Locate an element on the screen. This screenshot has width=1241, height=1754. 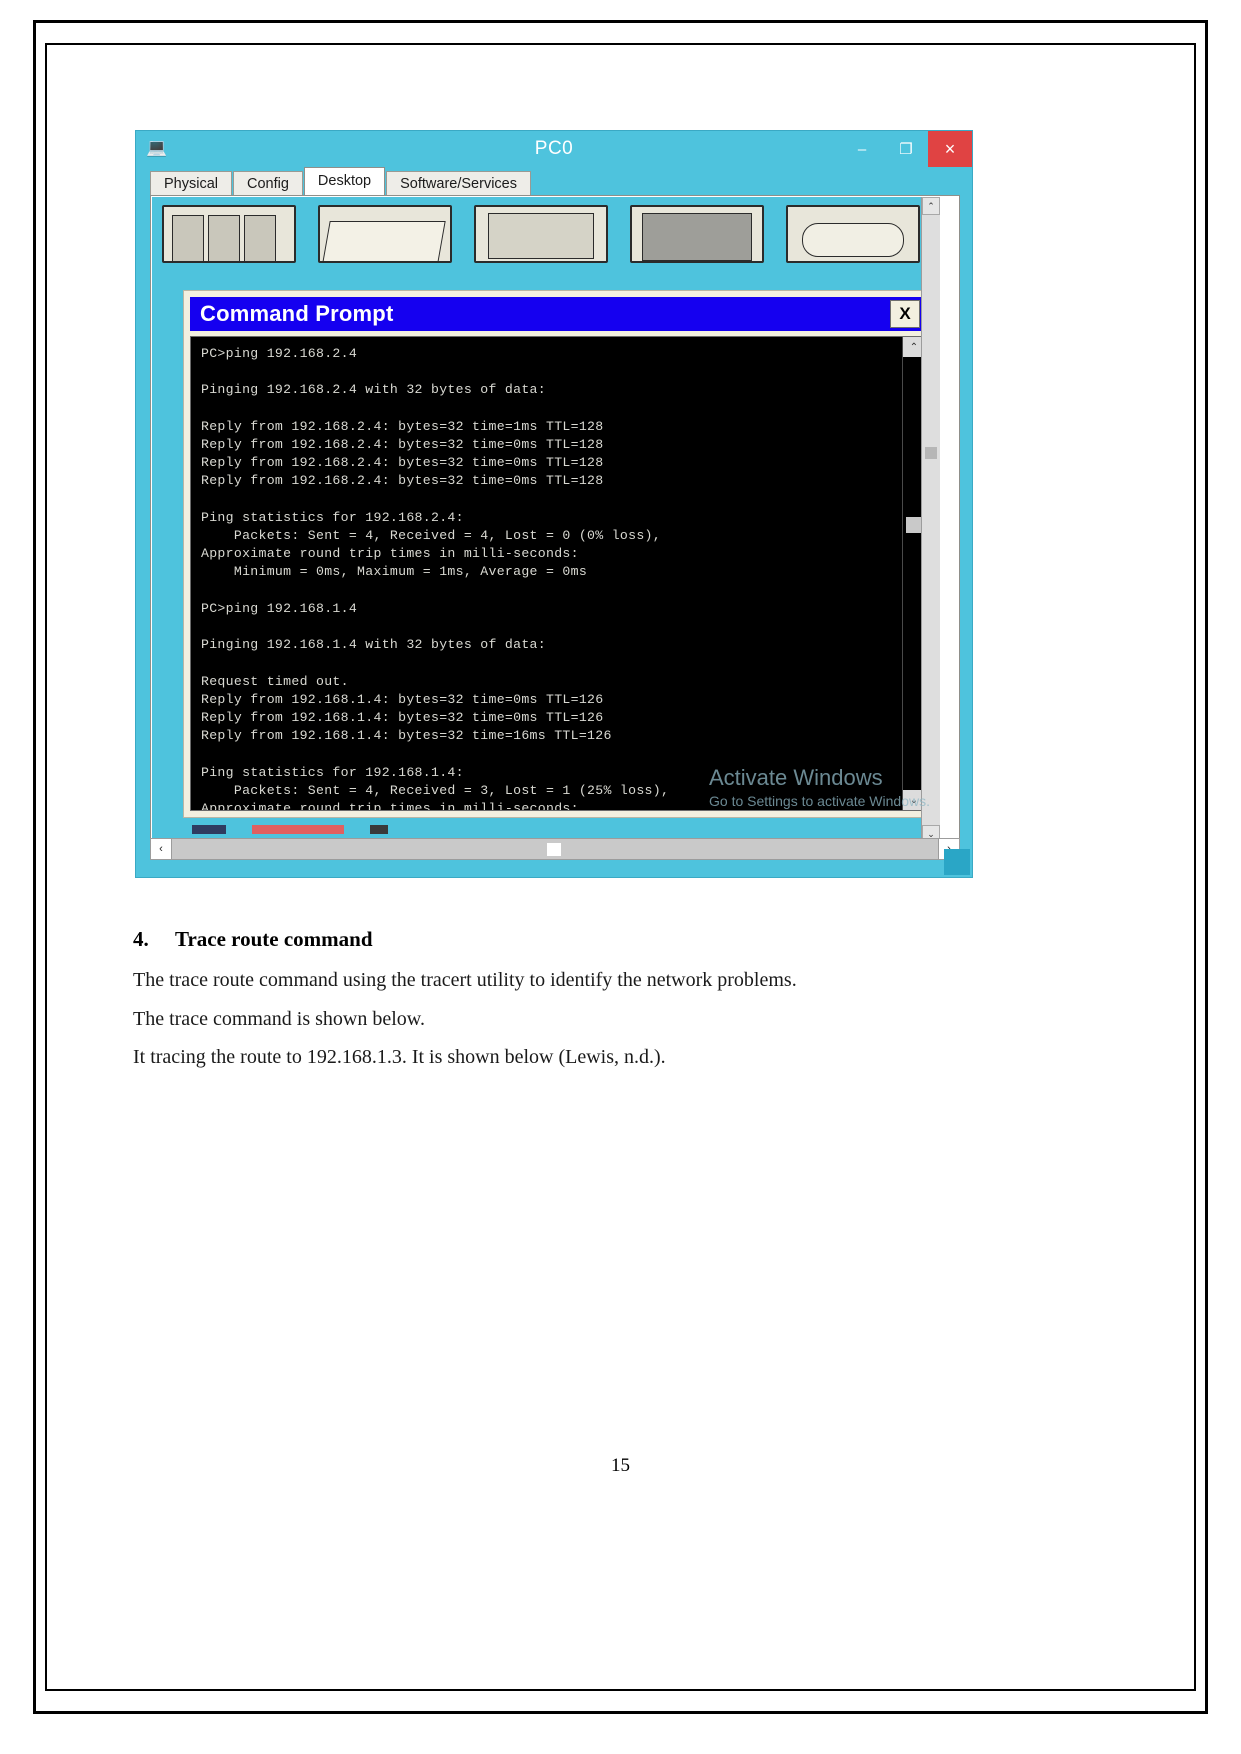
command-prompt-title: Command Prompt is located at coordinates (297, 313).